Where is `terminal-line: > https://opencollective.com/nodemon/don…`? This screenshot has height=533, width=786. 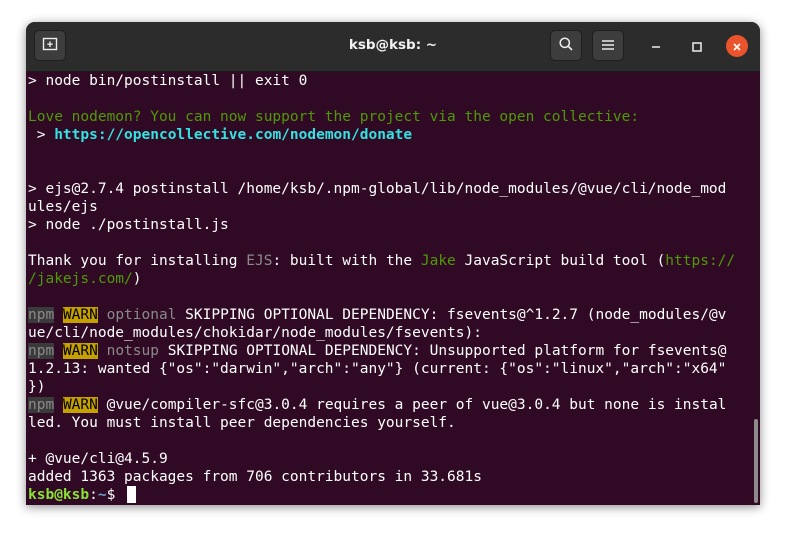
terminal-line: > https://opencollective.com/nodemon/don… is located at coordinates (381, 135).